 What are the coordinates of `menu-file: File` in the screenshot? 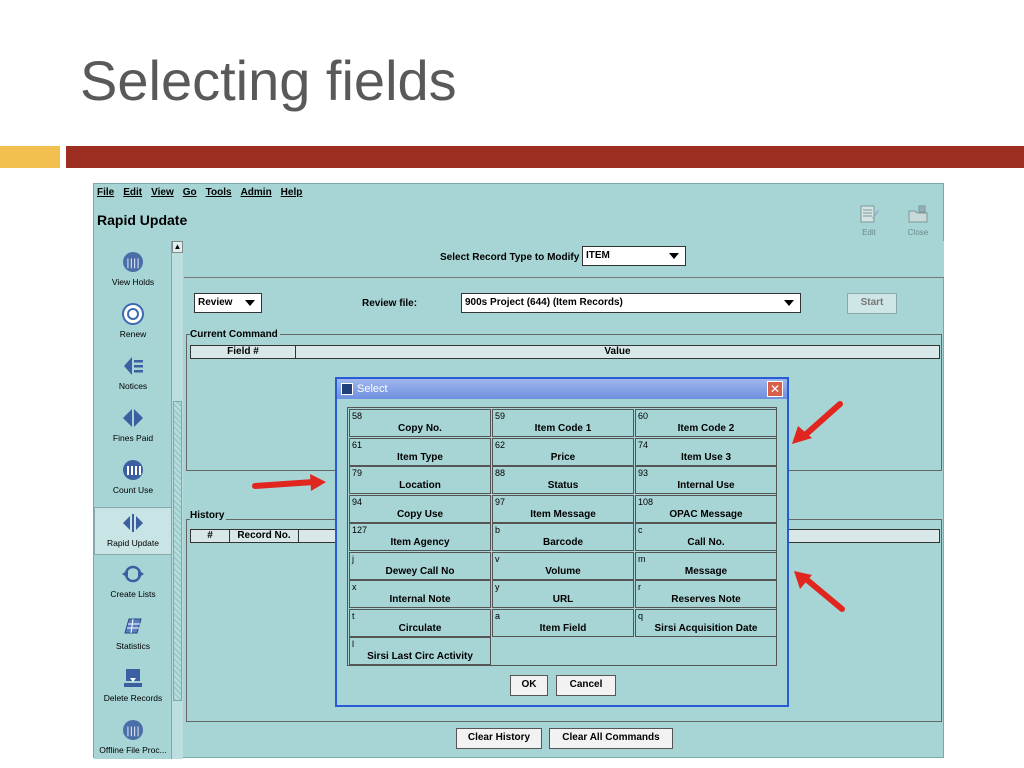 It's located at (105, 192).